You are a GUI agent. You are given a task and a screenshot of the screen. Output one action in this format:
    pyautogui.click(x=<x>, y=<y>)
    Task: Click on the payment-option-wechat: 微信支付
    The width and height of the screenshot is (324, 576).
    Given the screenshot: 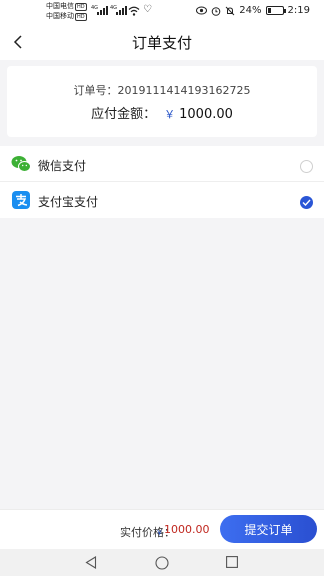 What is the action you would take?
    pyautogui.click(x=162, y=164)
    